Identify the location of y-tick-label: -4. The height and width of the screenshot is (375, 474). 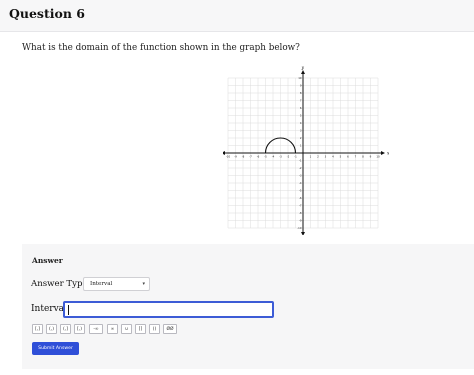
(300, 183).